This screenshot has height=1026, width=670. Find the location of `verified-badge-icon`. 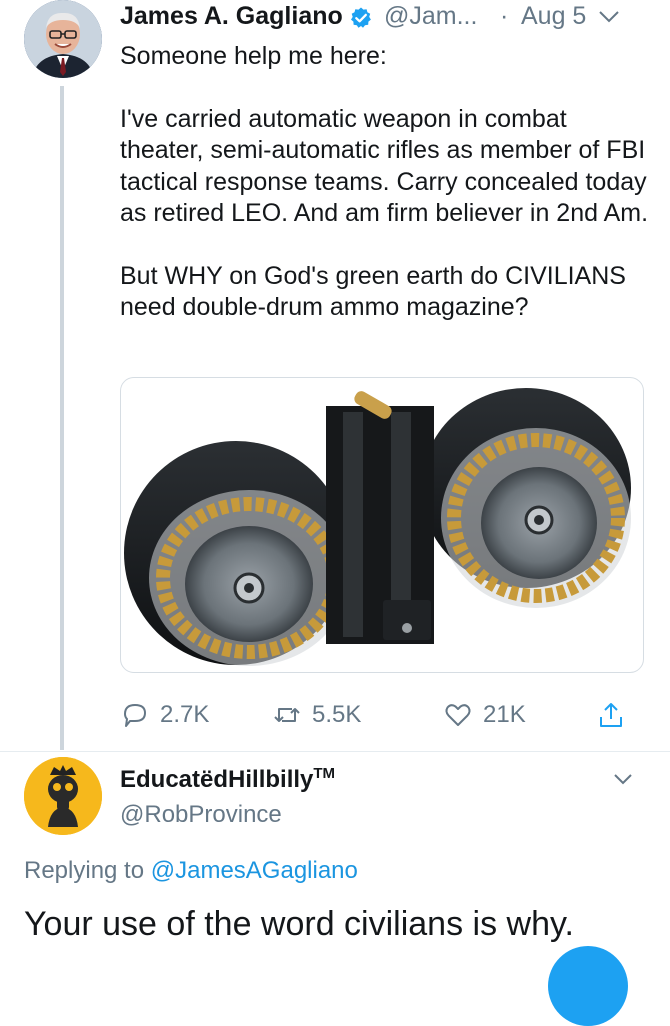

verified-badge-icon is located at coordinates (361, 18).